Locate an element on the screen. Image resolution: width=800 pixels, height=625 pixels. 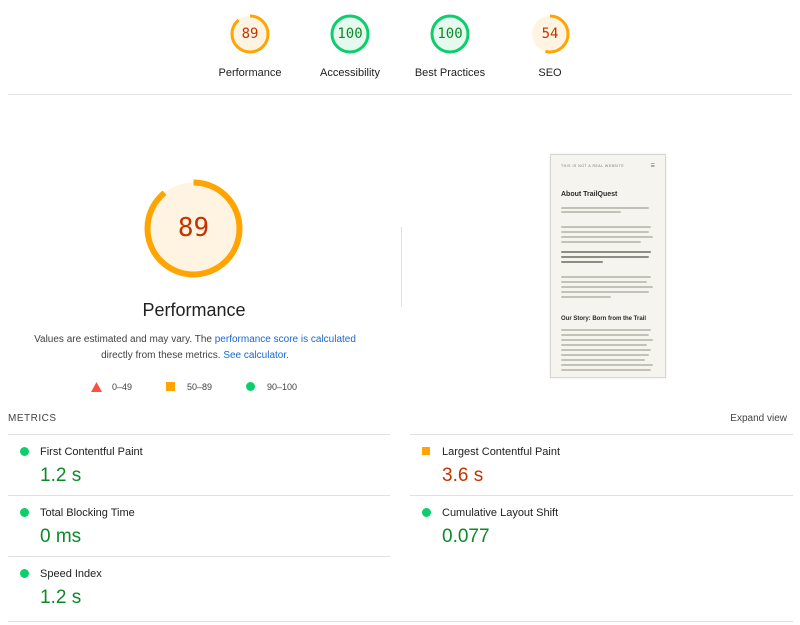
top-divider is located at coordinates (400, 94).